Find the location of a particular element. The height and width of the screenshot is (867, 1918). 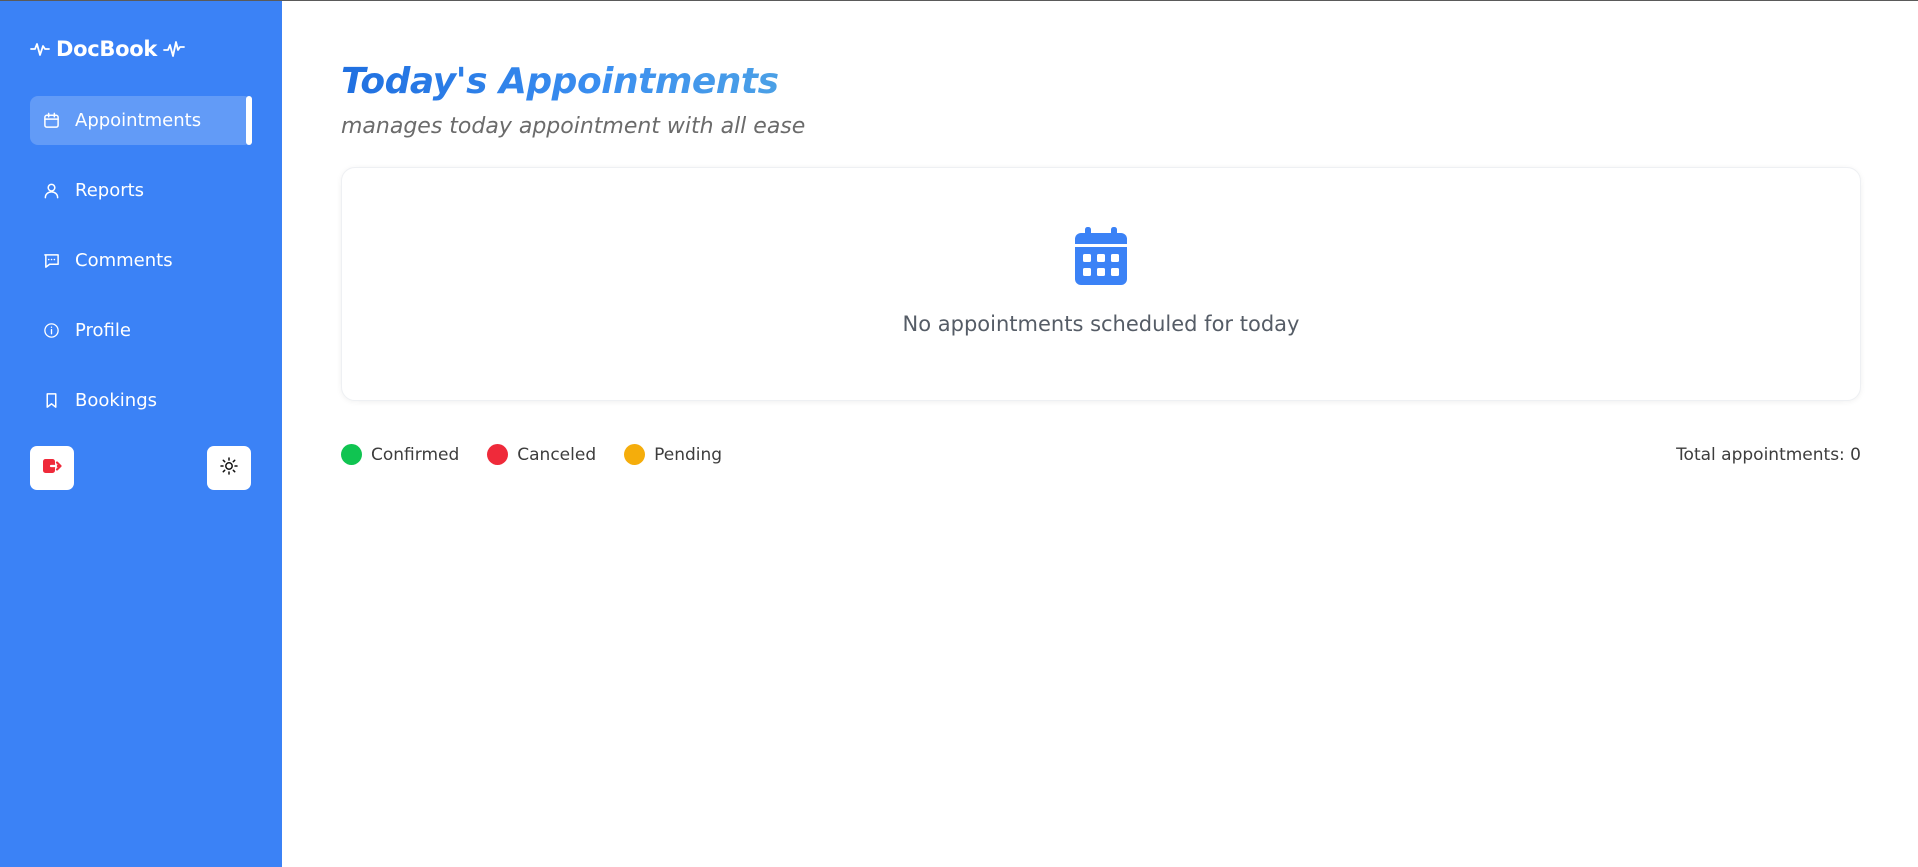

sidebar-item-profile: Profile is located at coordinates (141, 330).